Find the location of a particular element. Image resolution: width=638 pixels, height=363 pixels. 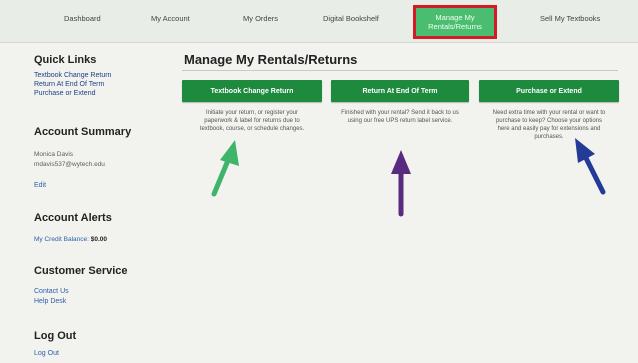

purple-arrow-icon is located at coordinates (401, 183).